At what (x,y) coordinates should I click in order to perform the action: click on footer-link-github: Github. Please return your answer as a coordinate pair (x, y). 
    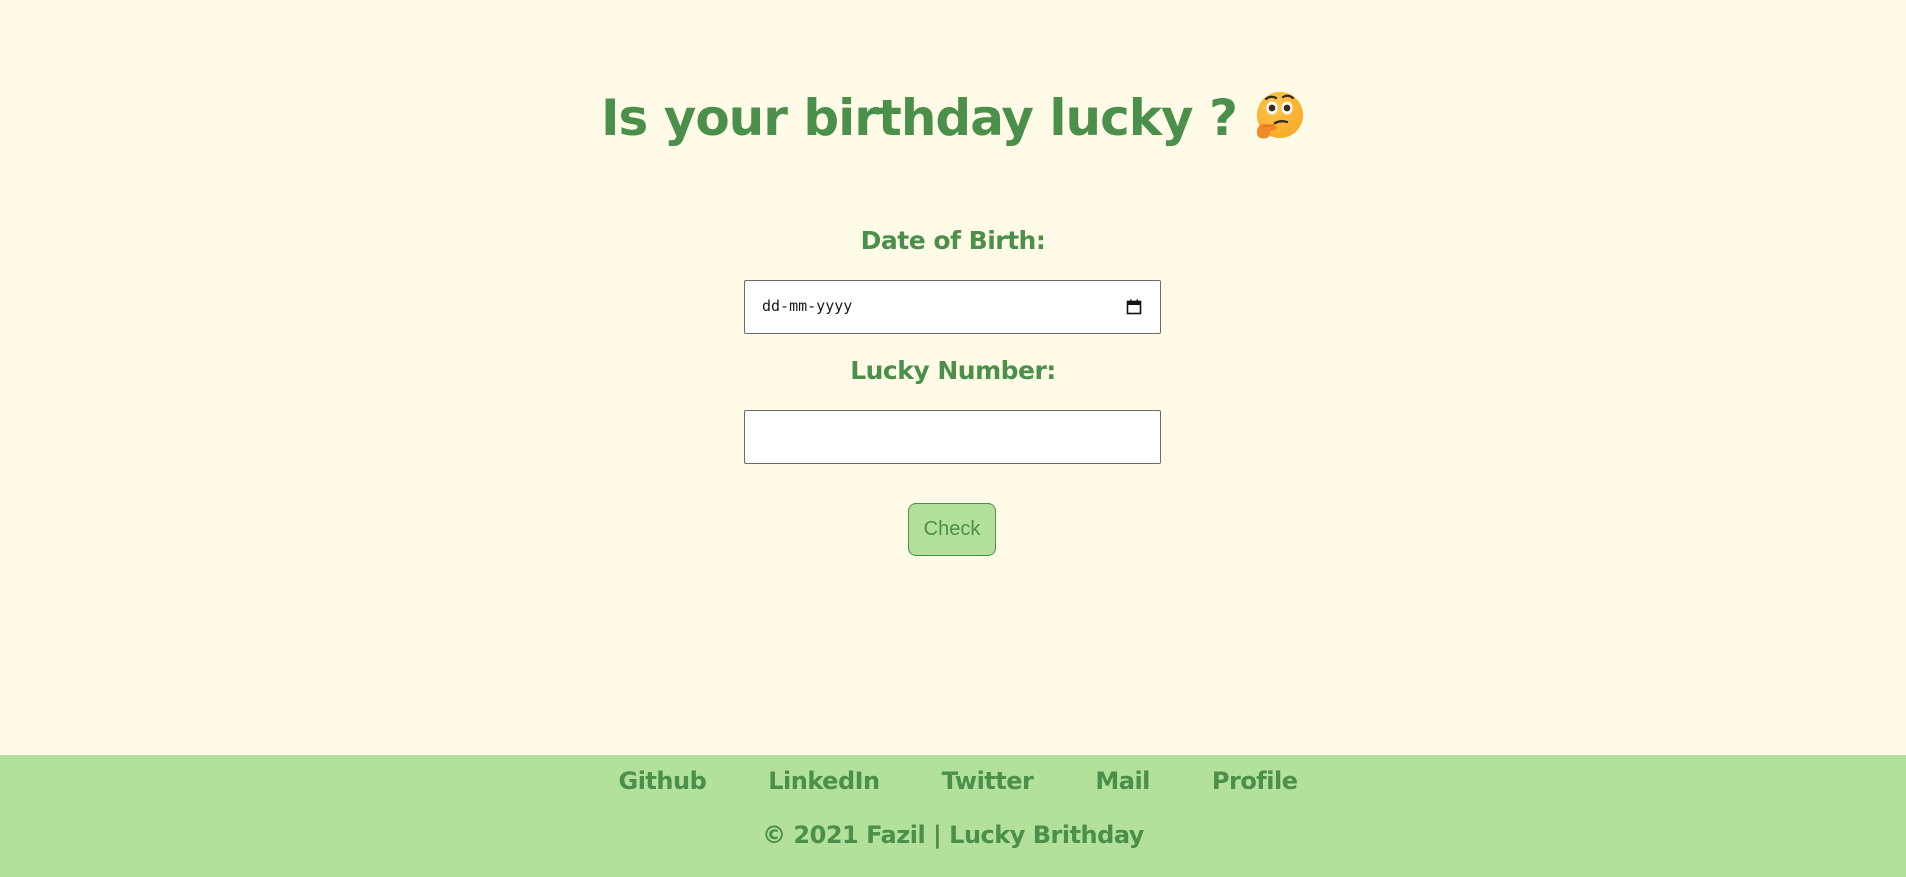
    Looking at the image, I should click on (663, 781).